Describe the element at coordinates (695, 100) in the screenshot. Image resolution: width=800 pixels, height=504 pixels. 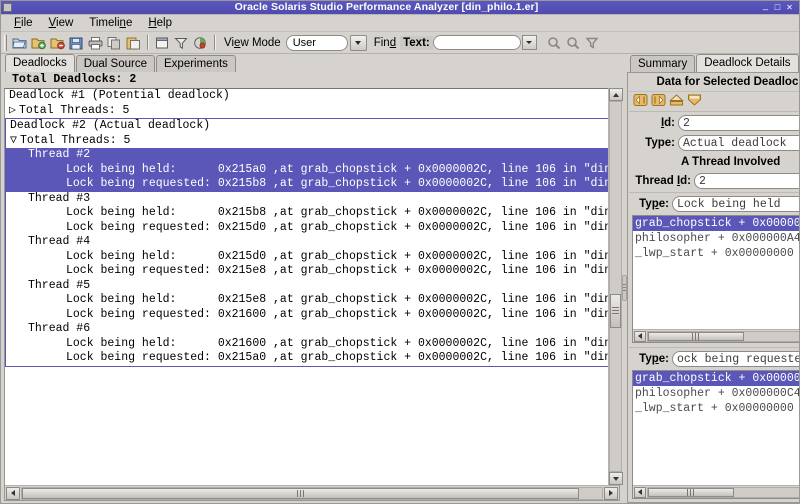
I see `next-thread-icon` at that location.